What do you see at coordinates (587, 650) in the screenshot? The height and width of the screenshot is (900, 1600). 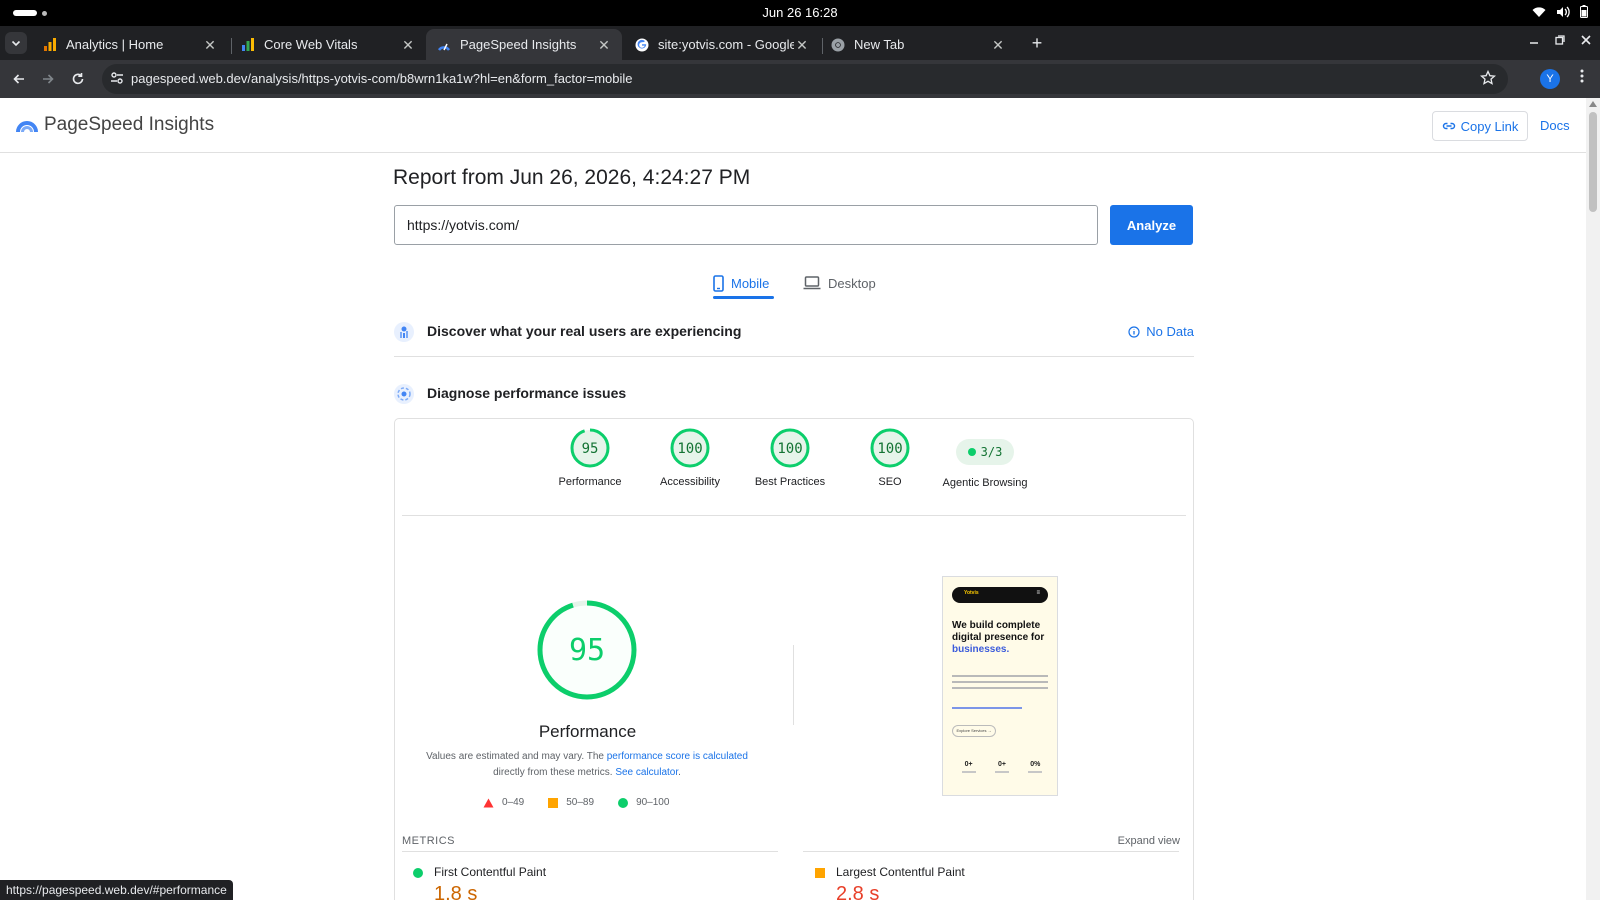 I see `performance-score-gauge: 95` at bounding box center [587, 650].